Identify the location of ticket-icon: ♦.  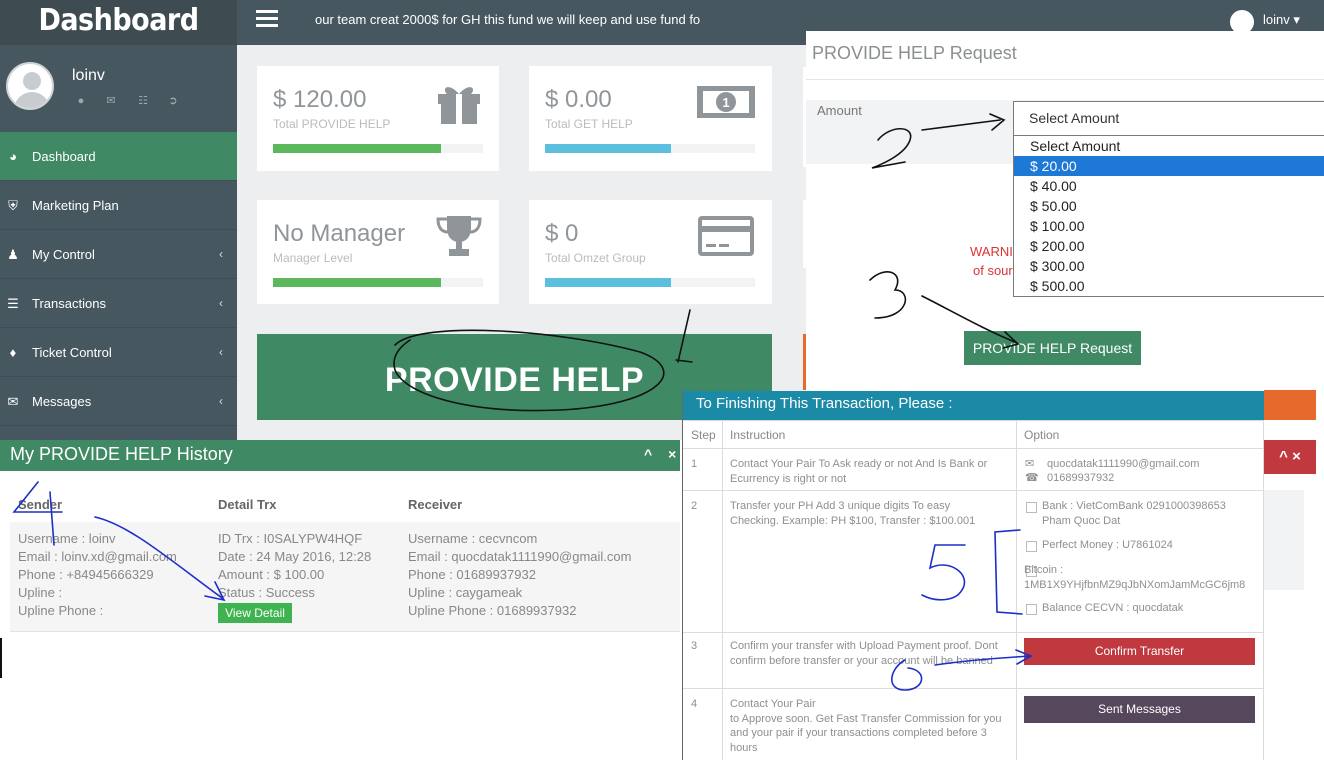
(13, 352).